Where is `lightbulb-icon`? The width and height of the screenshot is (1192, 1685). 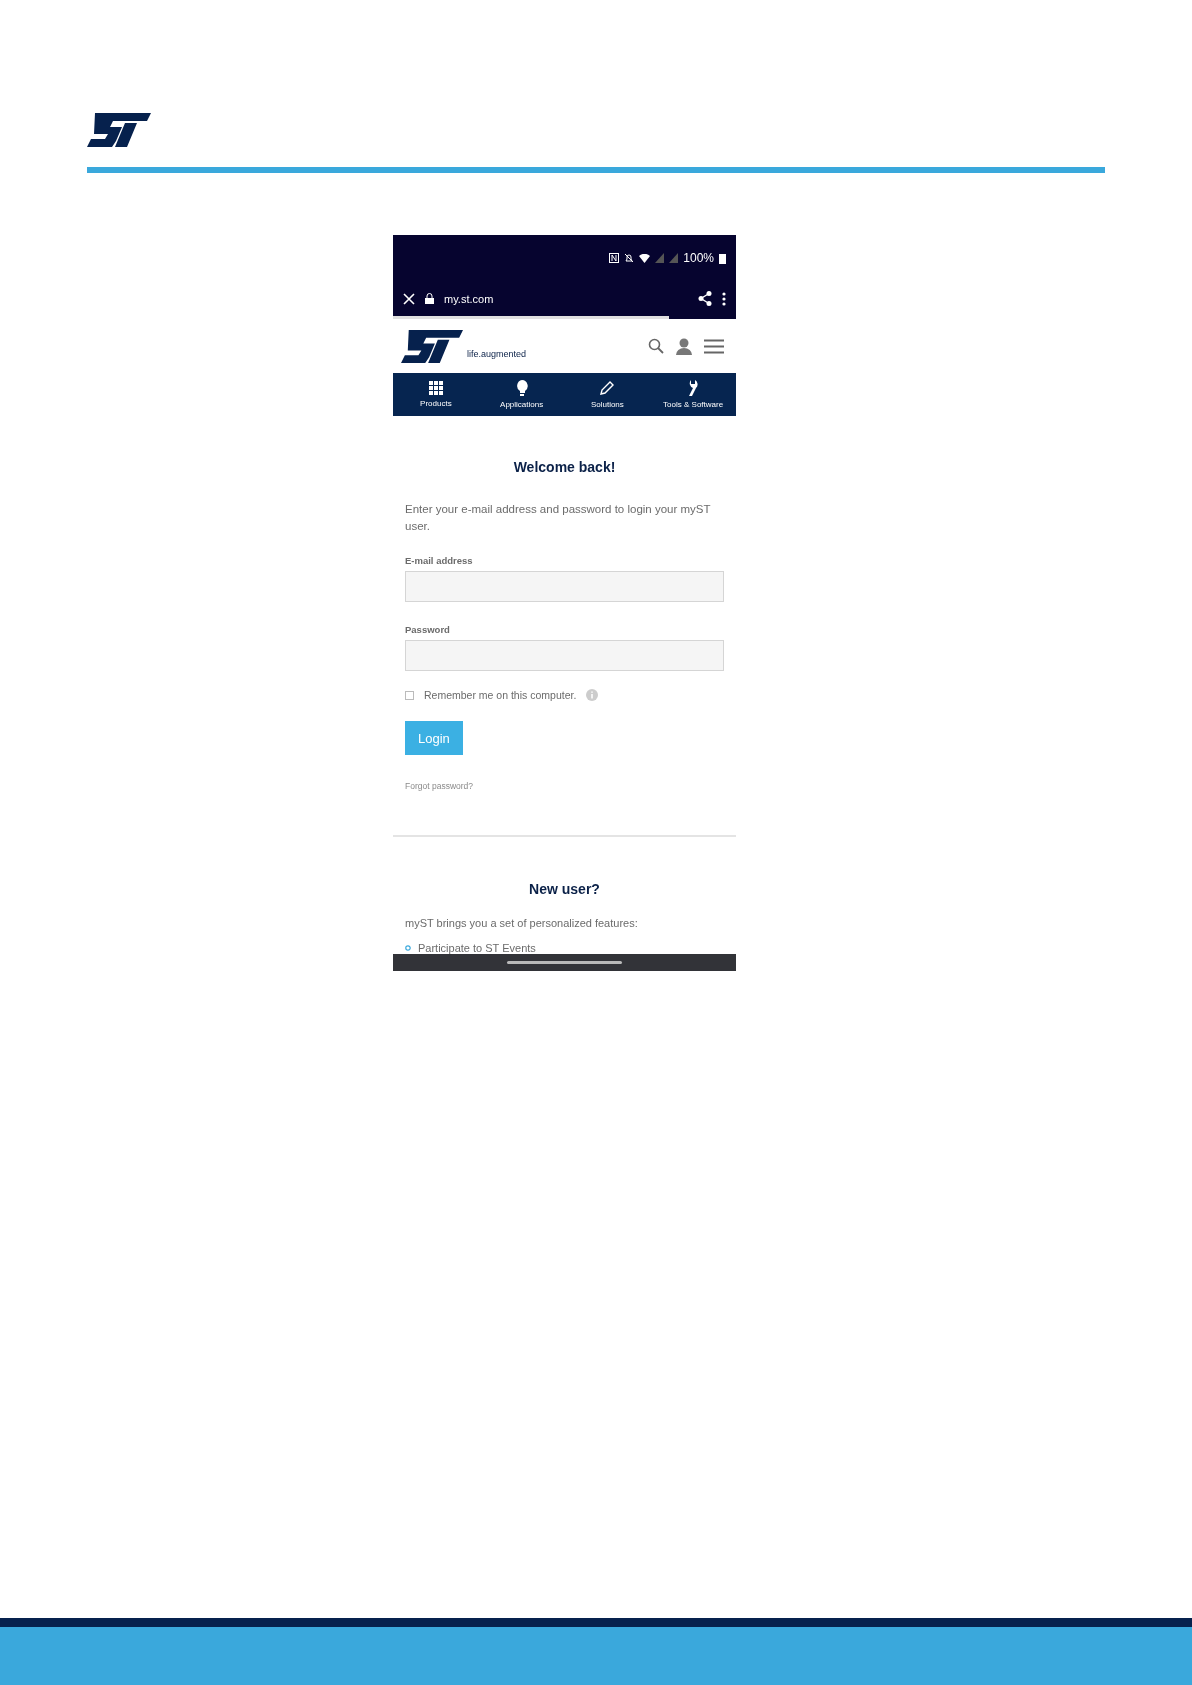 lightbulb-icon is located at coordinates (521, 388).